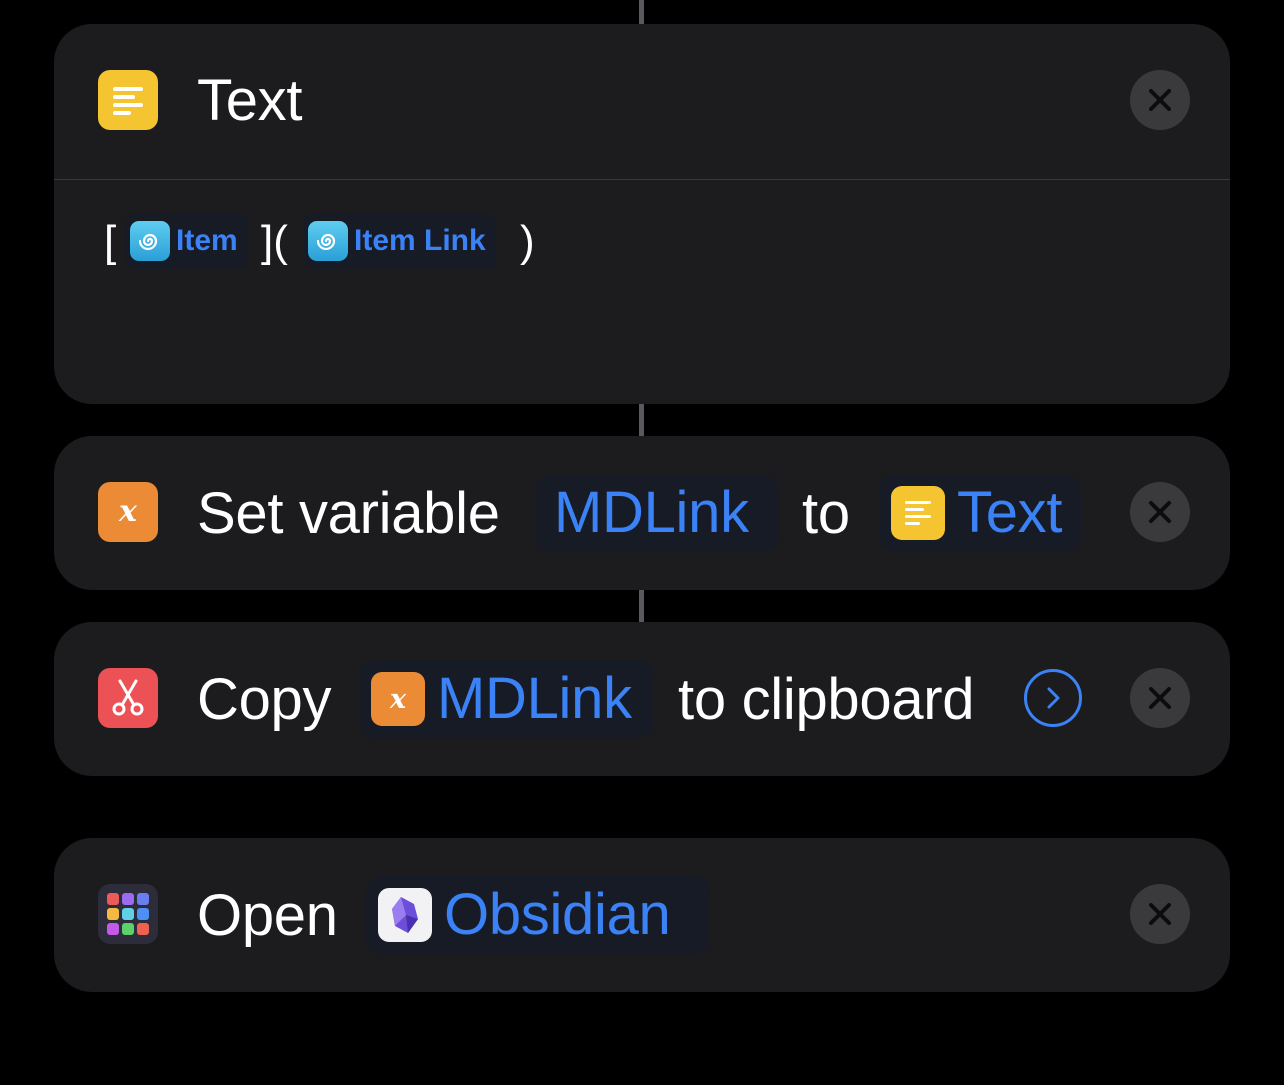  I want to click on app-grid-icon, so click(128, 914).